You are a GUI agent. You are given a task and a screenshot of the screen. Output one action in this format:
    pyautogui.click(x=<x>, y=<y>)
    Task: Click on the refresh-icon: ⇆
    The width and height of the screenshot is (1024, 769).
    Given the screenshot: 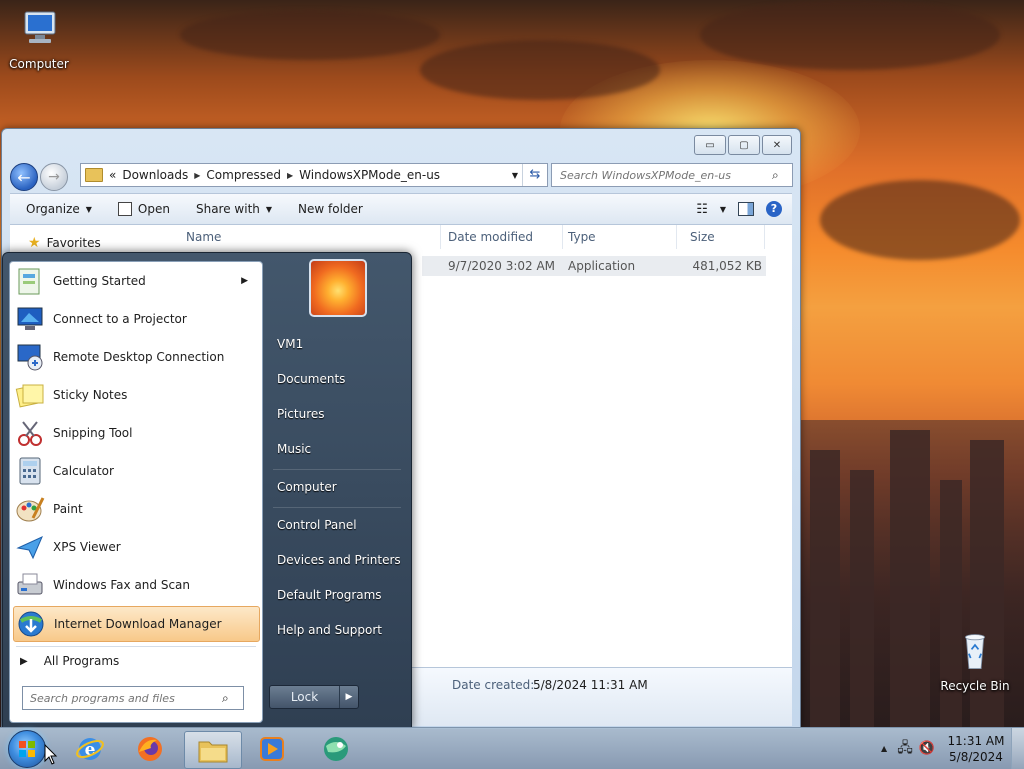 What is the action you would take?
    pyautogui.click(x=534, y=175)
    